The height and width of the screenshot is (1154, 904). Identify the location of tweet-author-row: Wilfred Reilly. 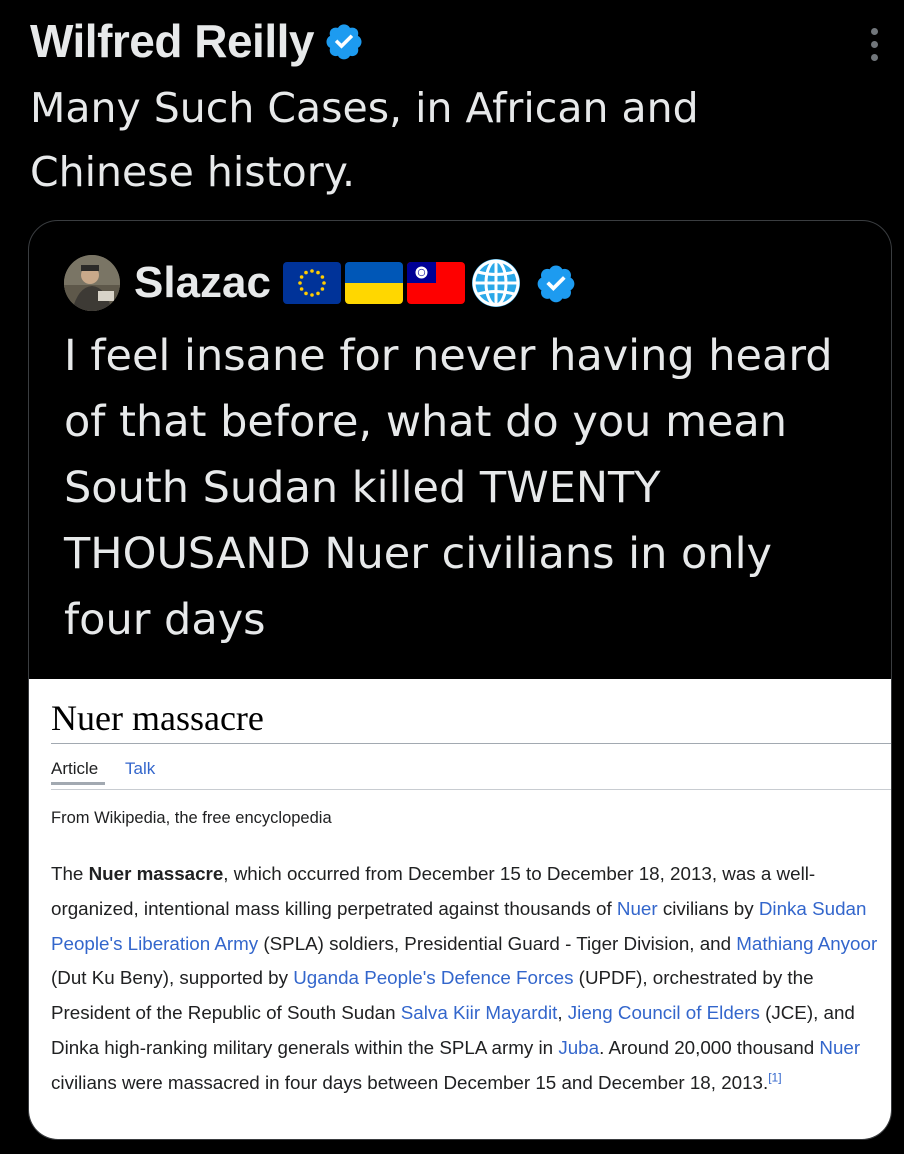
(197, 41).